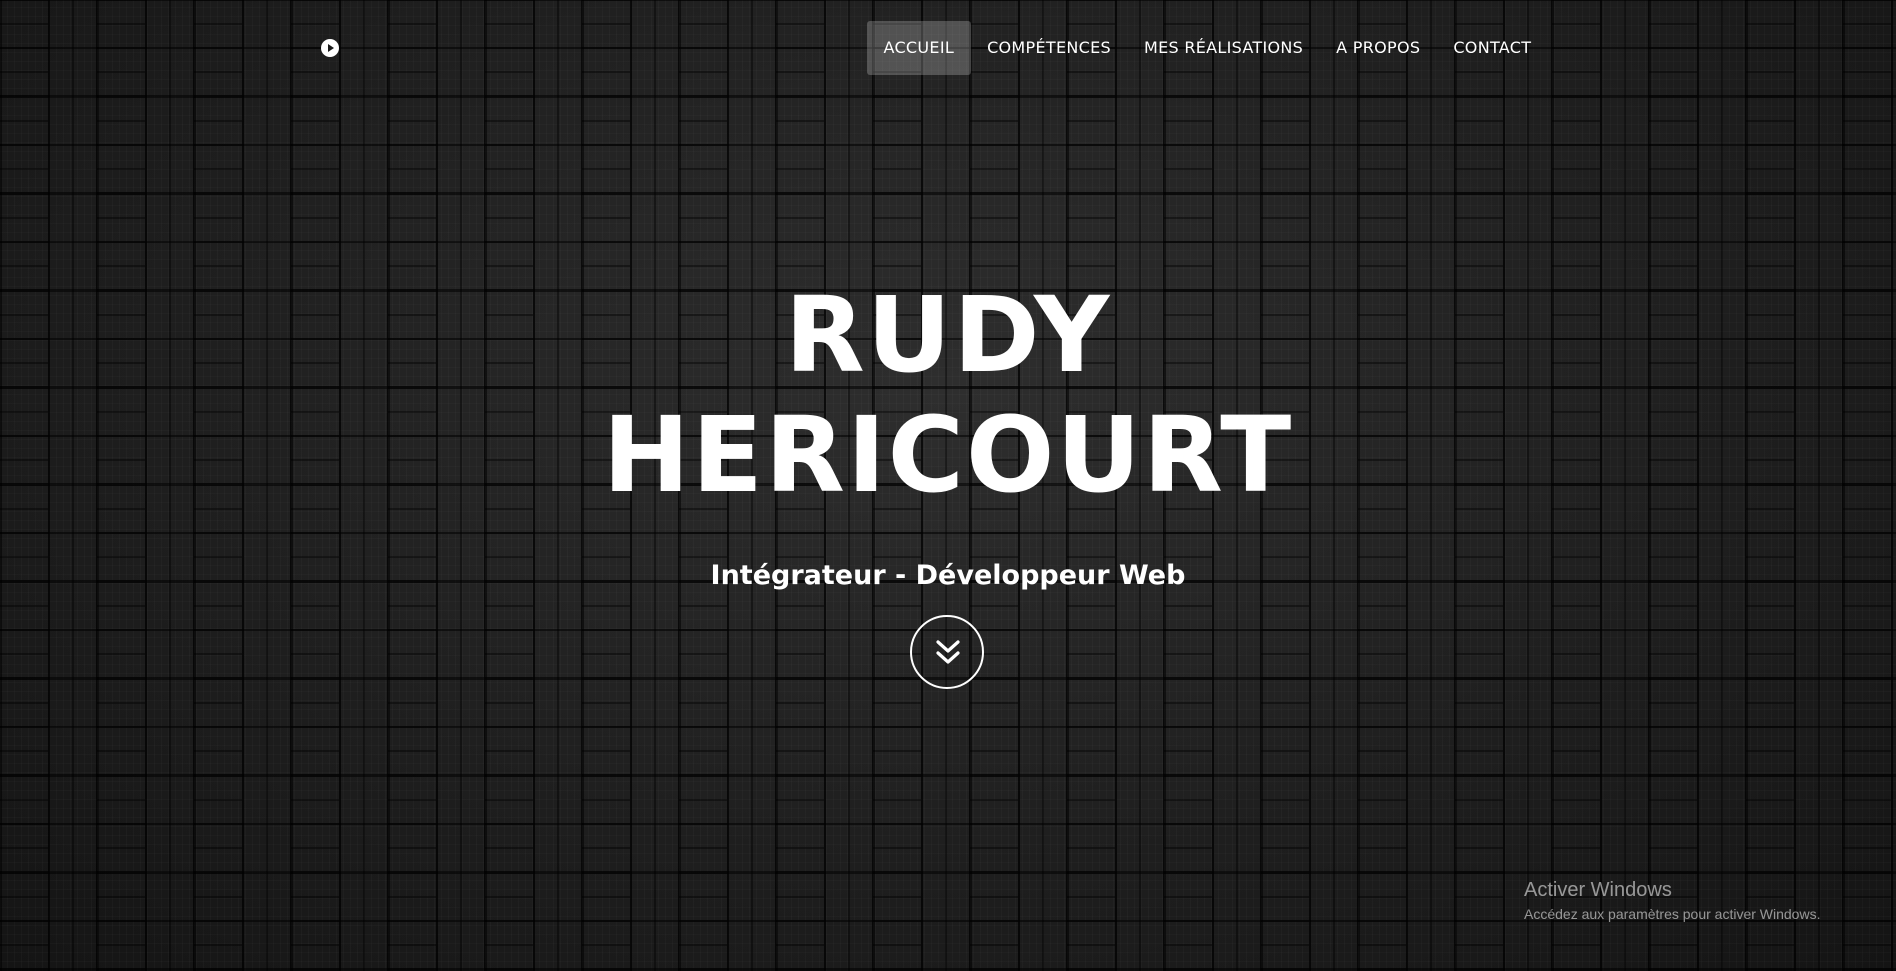  What do you see at coordinates (948, 455) in the screenshot?
I see `hero-name-last: HERICOURT` at bounding box center [948, 455].